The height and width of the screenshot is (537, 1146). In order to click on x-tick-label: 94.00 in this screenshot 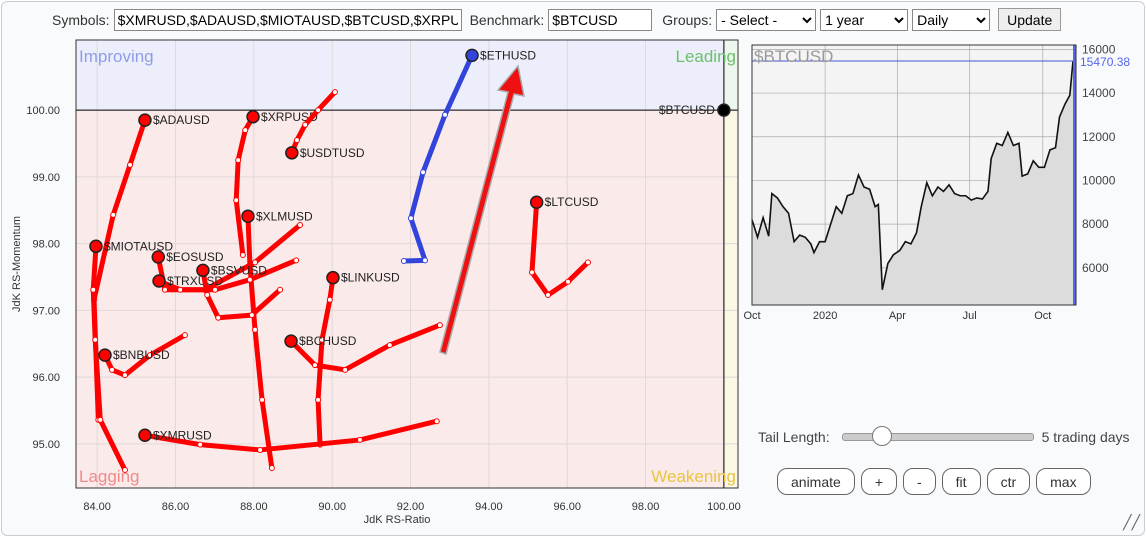, I will do `click(489, 507)`.